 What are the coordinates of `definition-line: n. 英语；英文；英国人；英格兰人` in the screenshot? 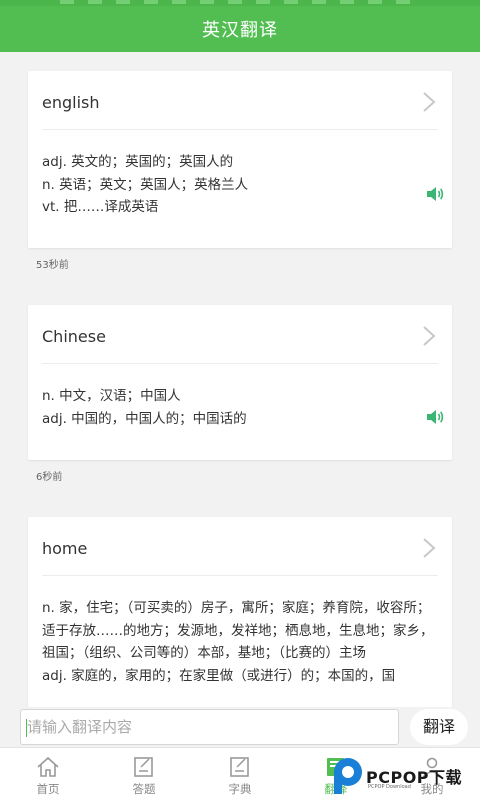 It's located at (145, 184).